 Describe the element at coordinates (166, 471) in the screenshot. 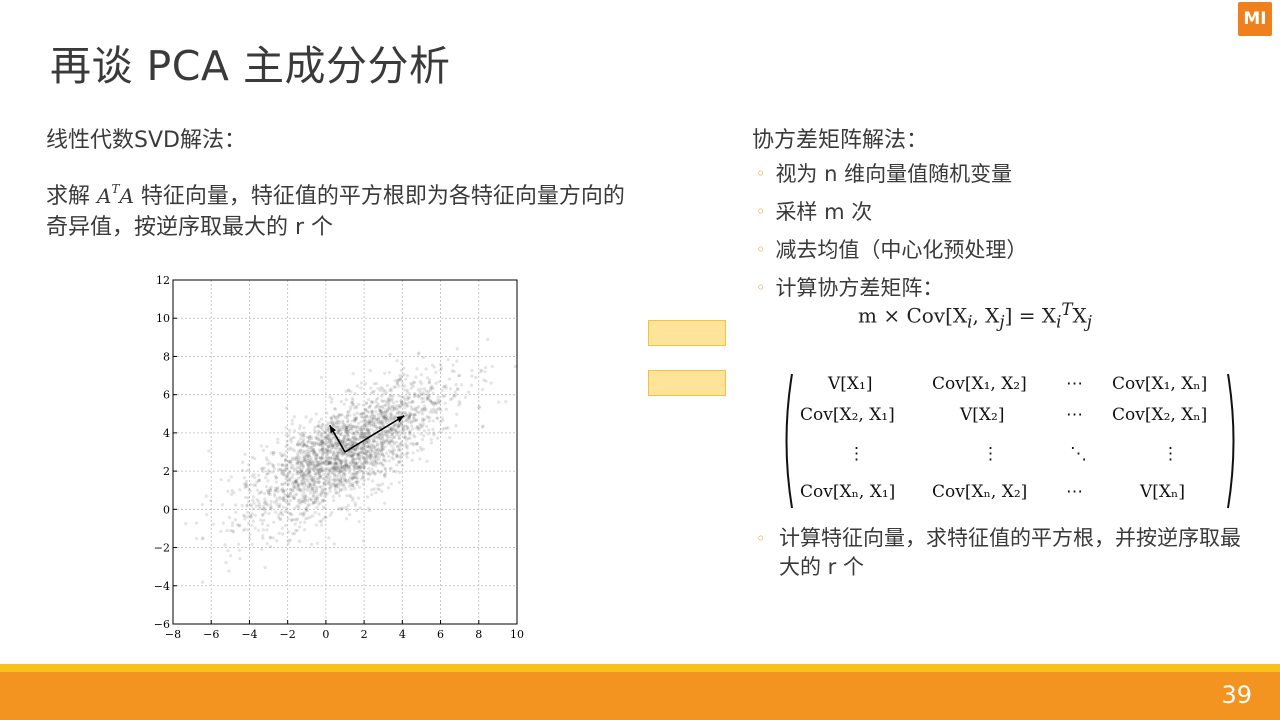

I see `y-tick-label: 2` at that location.